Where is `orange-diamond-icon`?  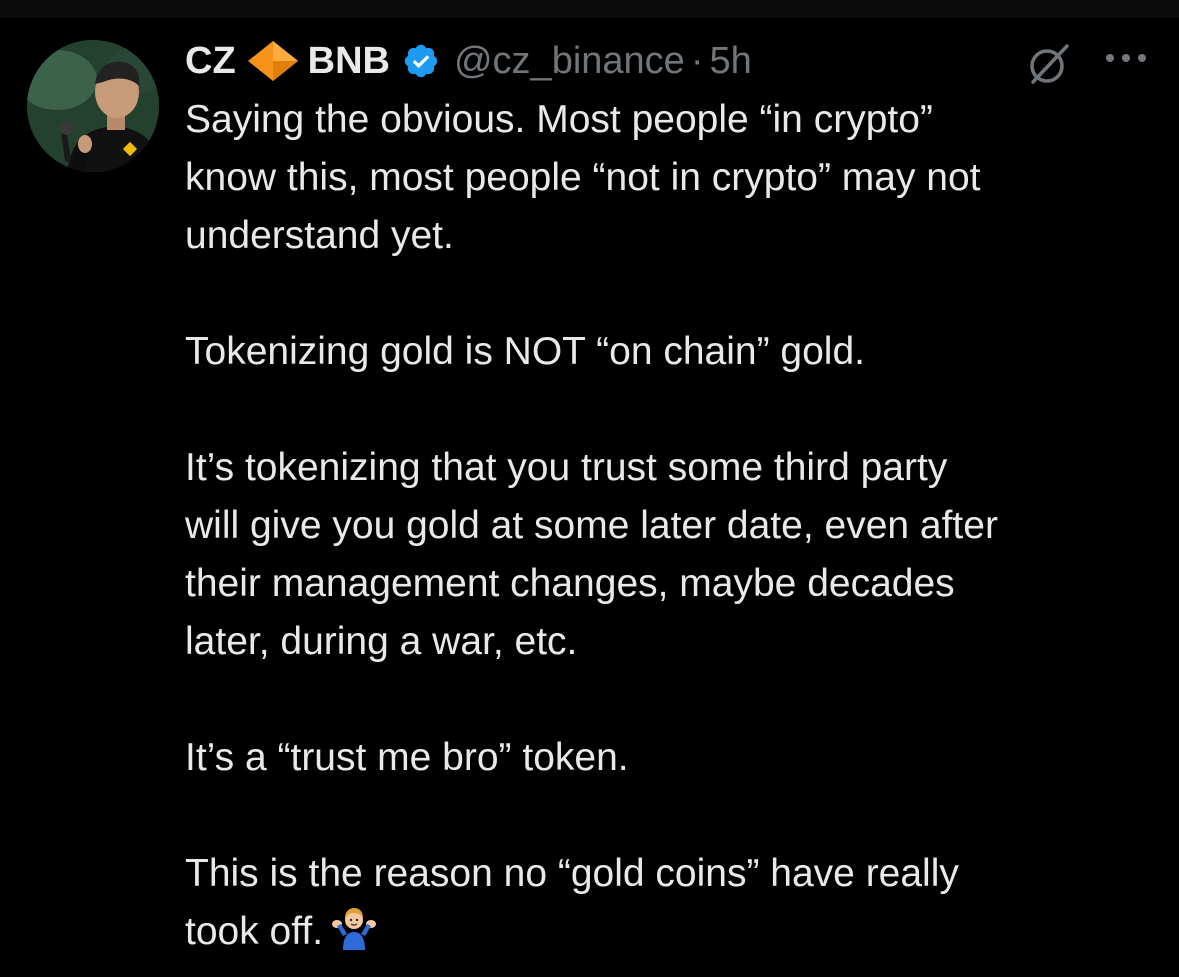
orange-diamond-icon is located at coordinates (273, 61).